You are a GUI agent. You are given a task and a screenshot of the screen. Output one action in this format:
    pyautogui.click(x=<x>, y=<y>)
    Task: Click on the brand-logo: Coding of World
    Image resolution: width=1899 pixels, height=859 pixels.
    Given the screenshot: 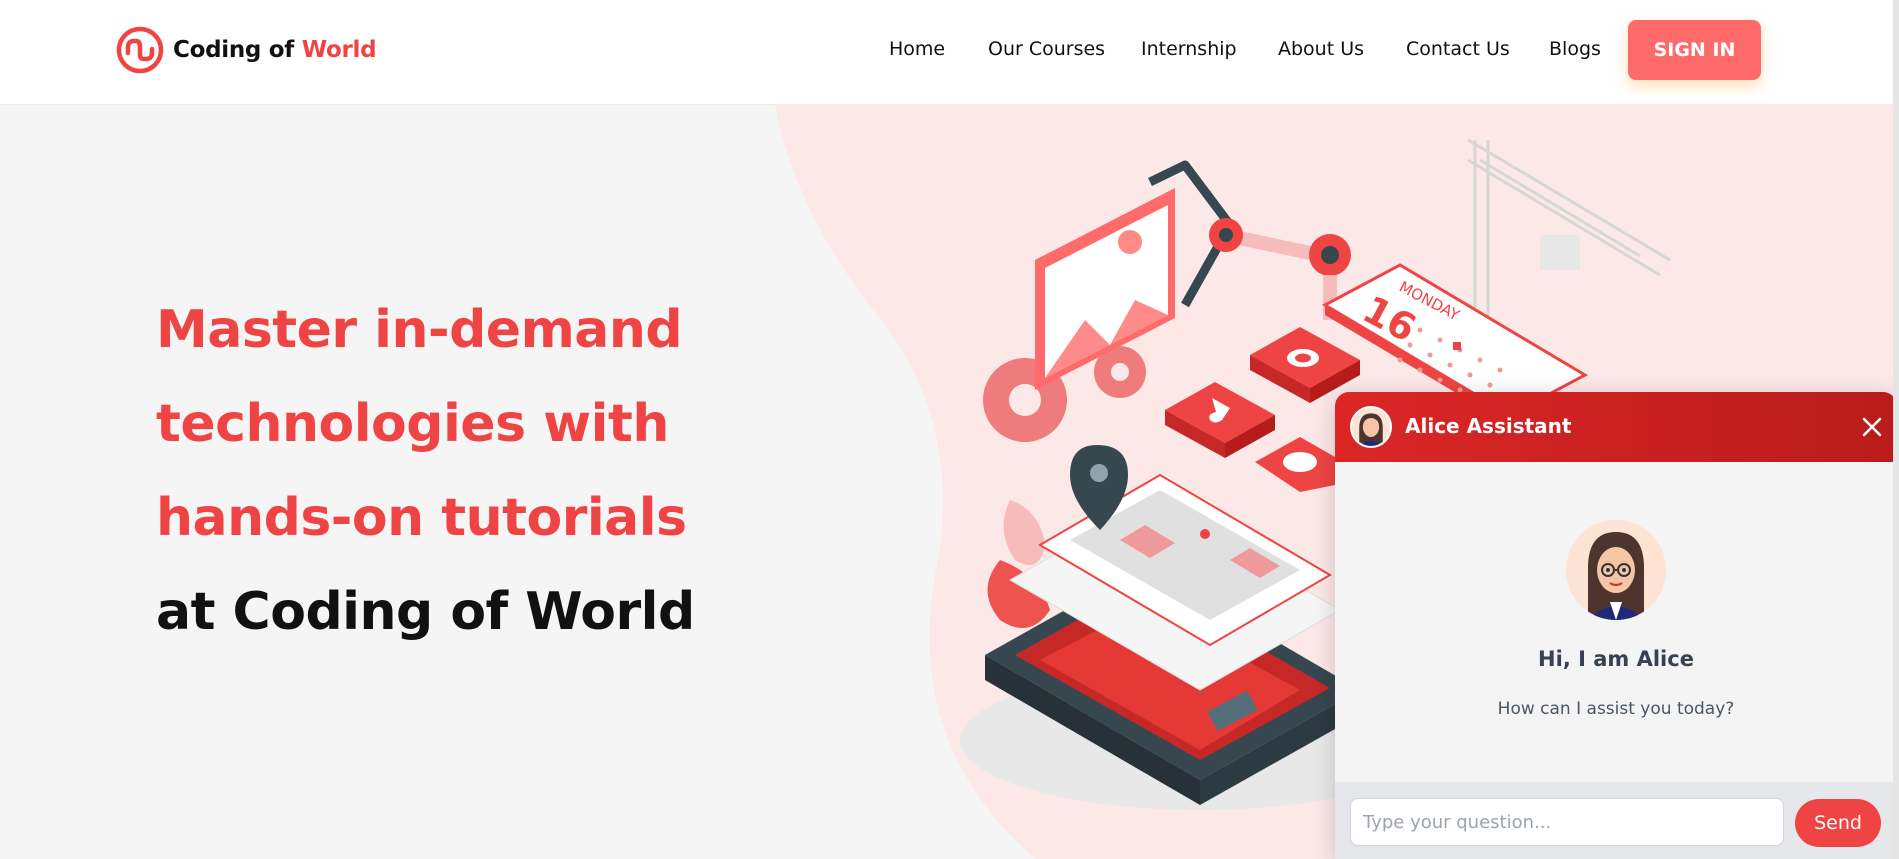 What is the action you would take?
    pyautogui.click(x=246, y=50)
    